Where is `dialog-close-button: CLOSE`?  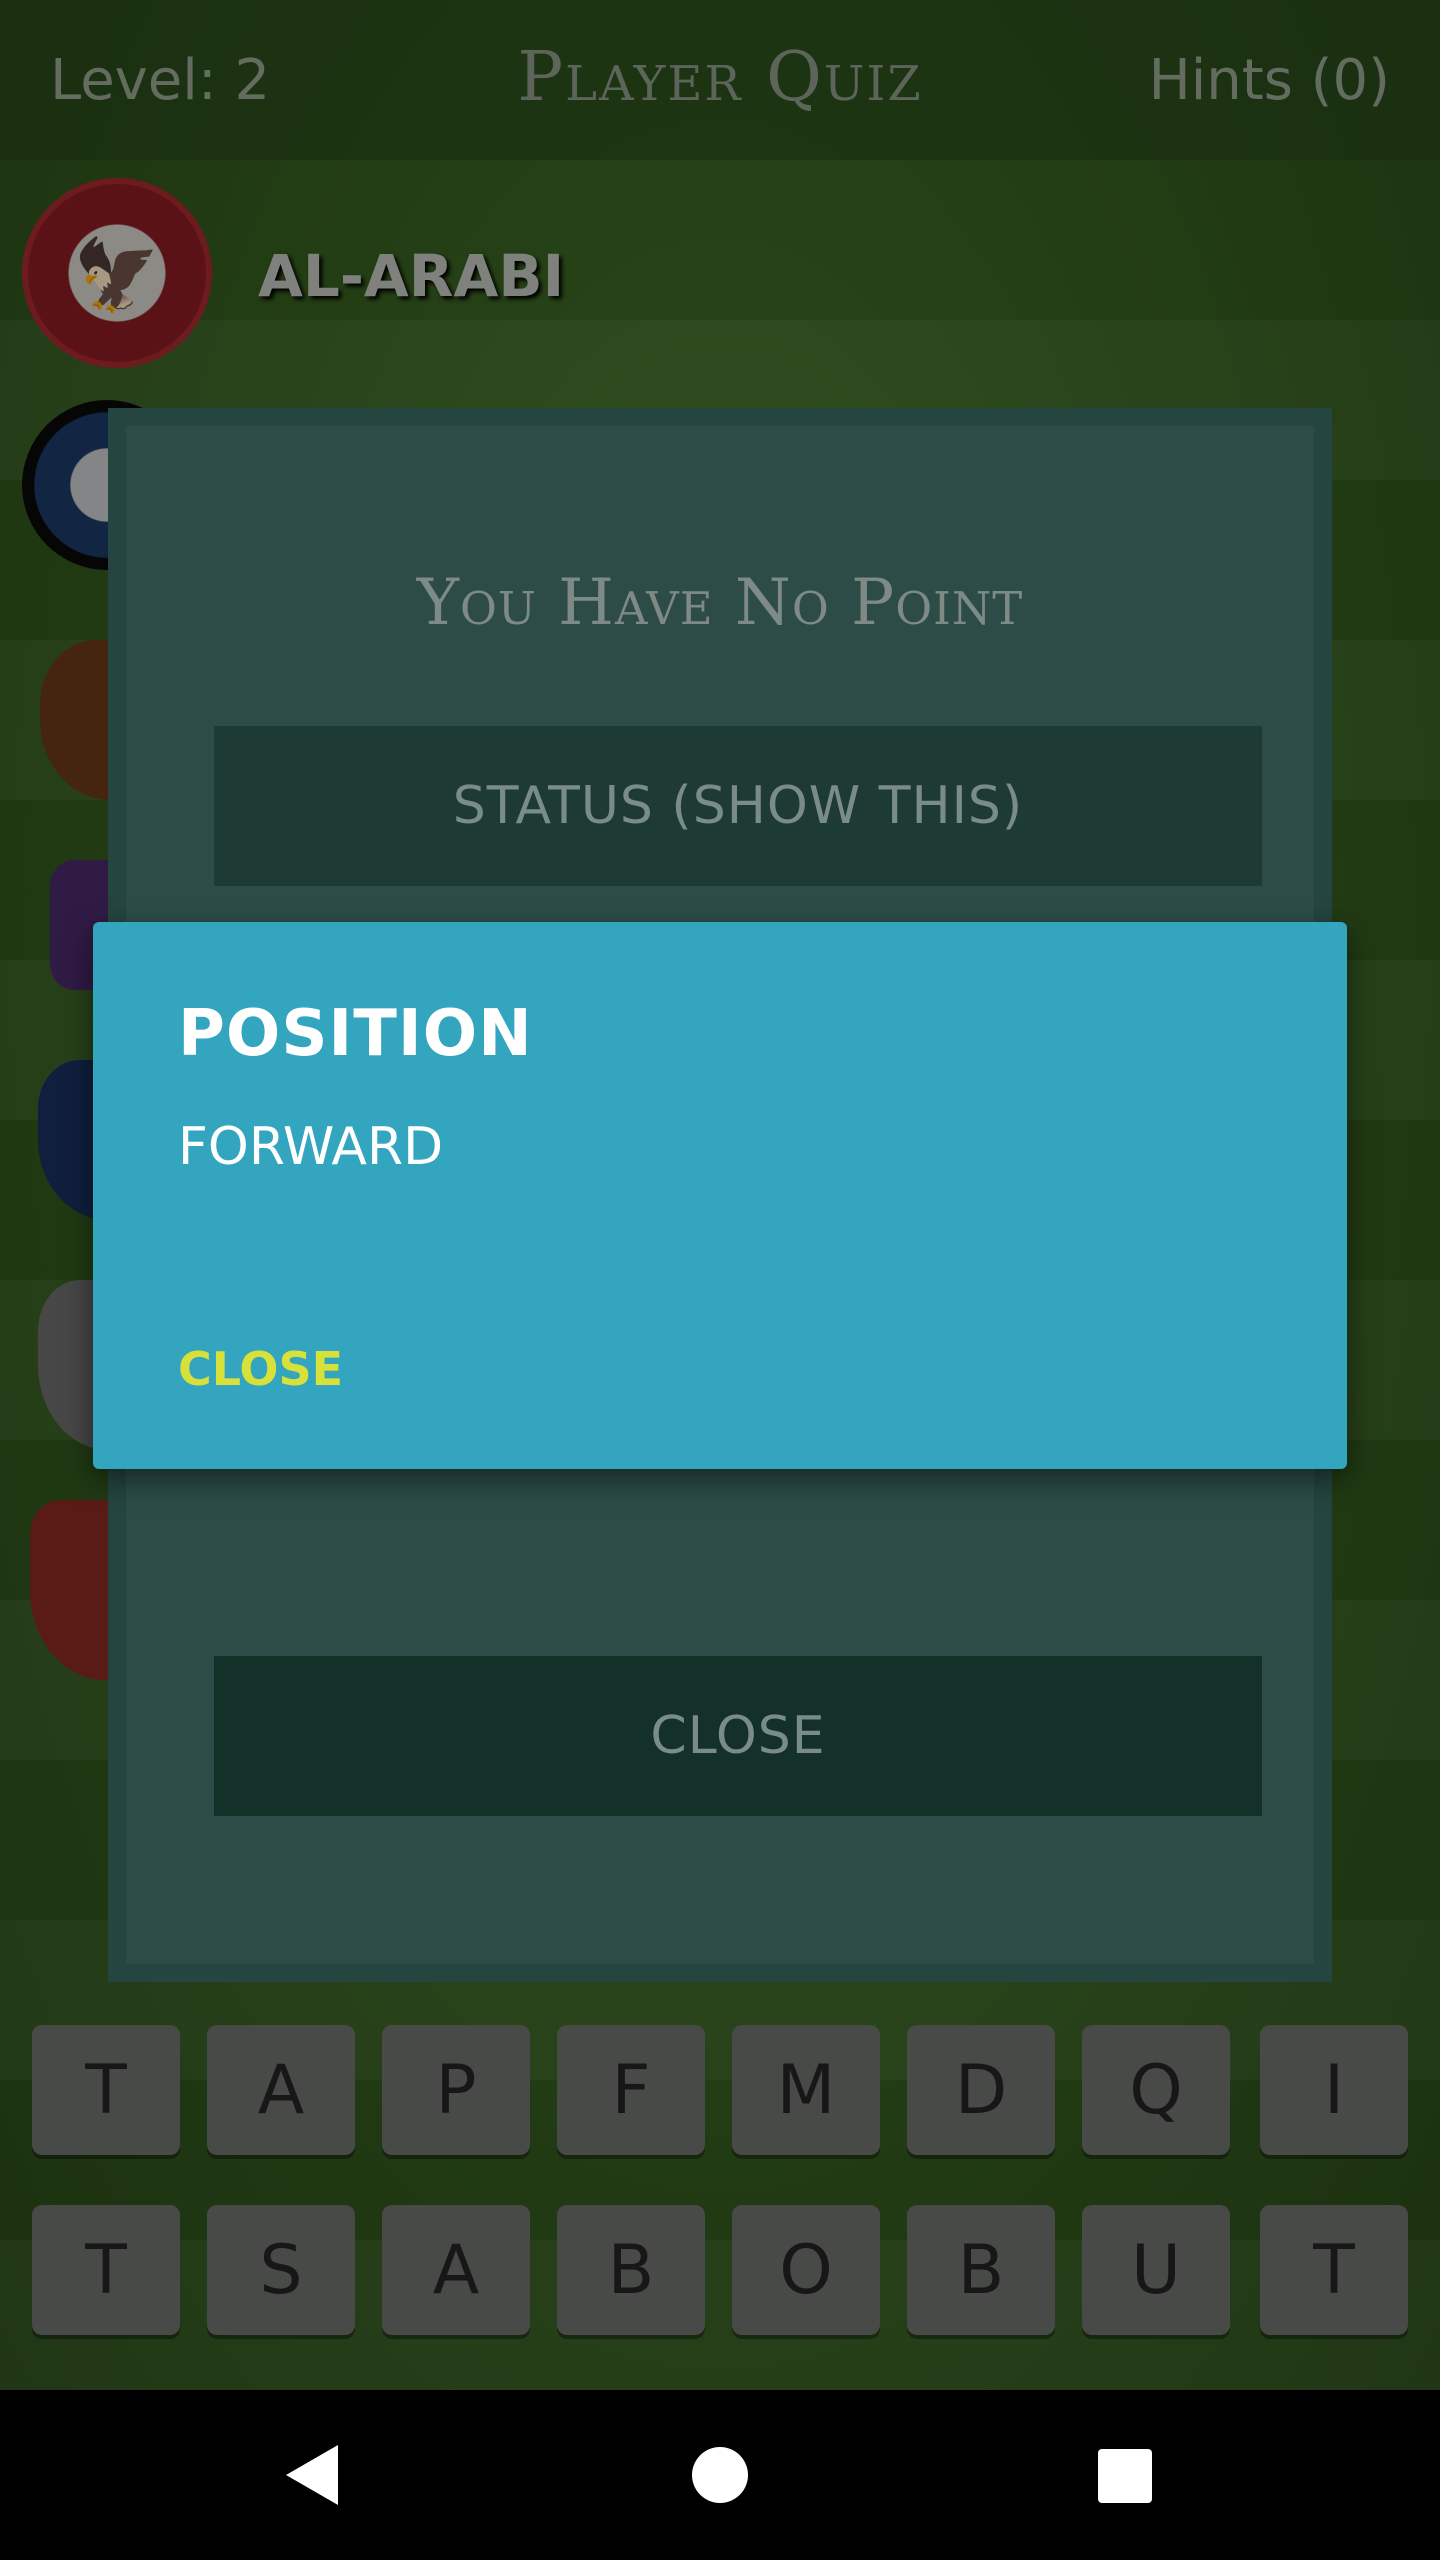 dialog-close-button: CLOSE is located at coordinates (260, 1369).